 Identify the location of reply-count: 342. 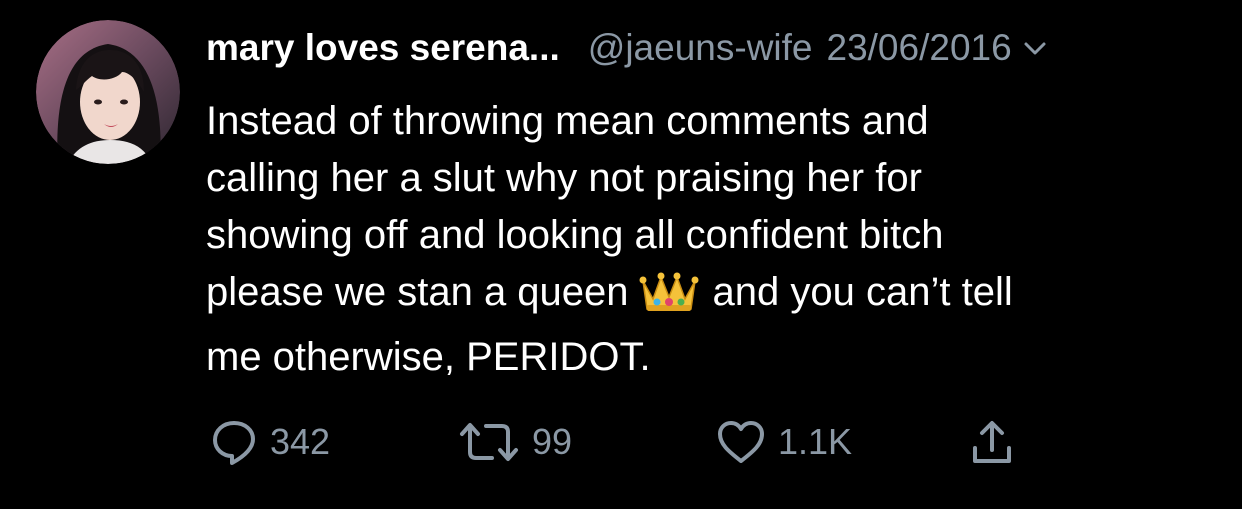
(300, 441).